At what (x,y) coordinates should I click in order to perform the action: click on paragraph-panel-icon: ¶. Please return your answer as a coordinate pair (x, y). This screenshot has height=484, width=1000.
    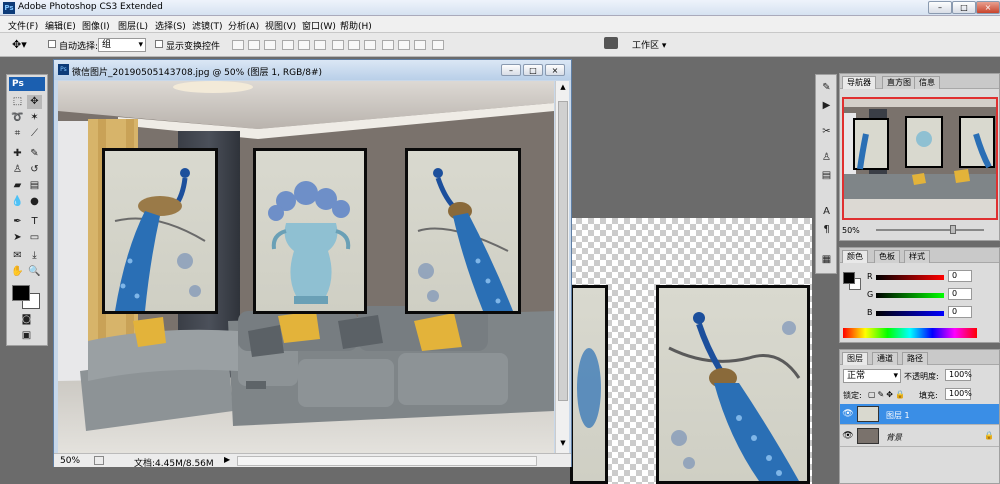
    Looking at the image, I should click on (826, 230).